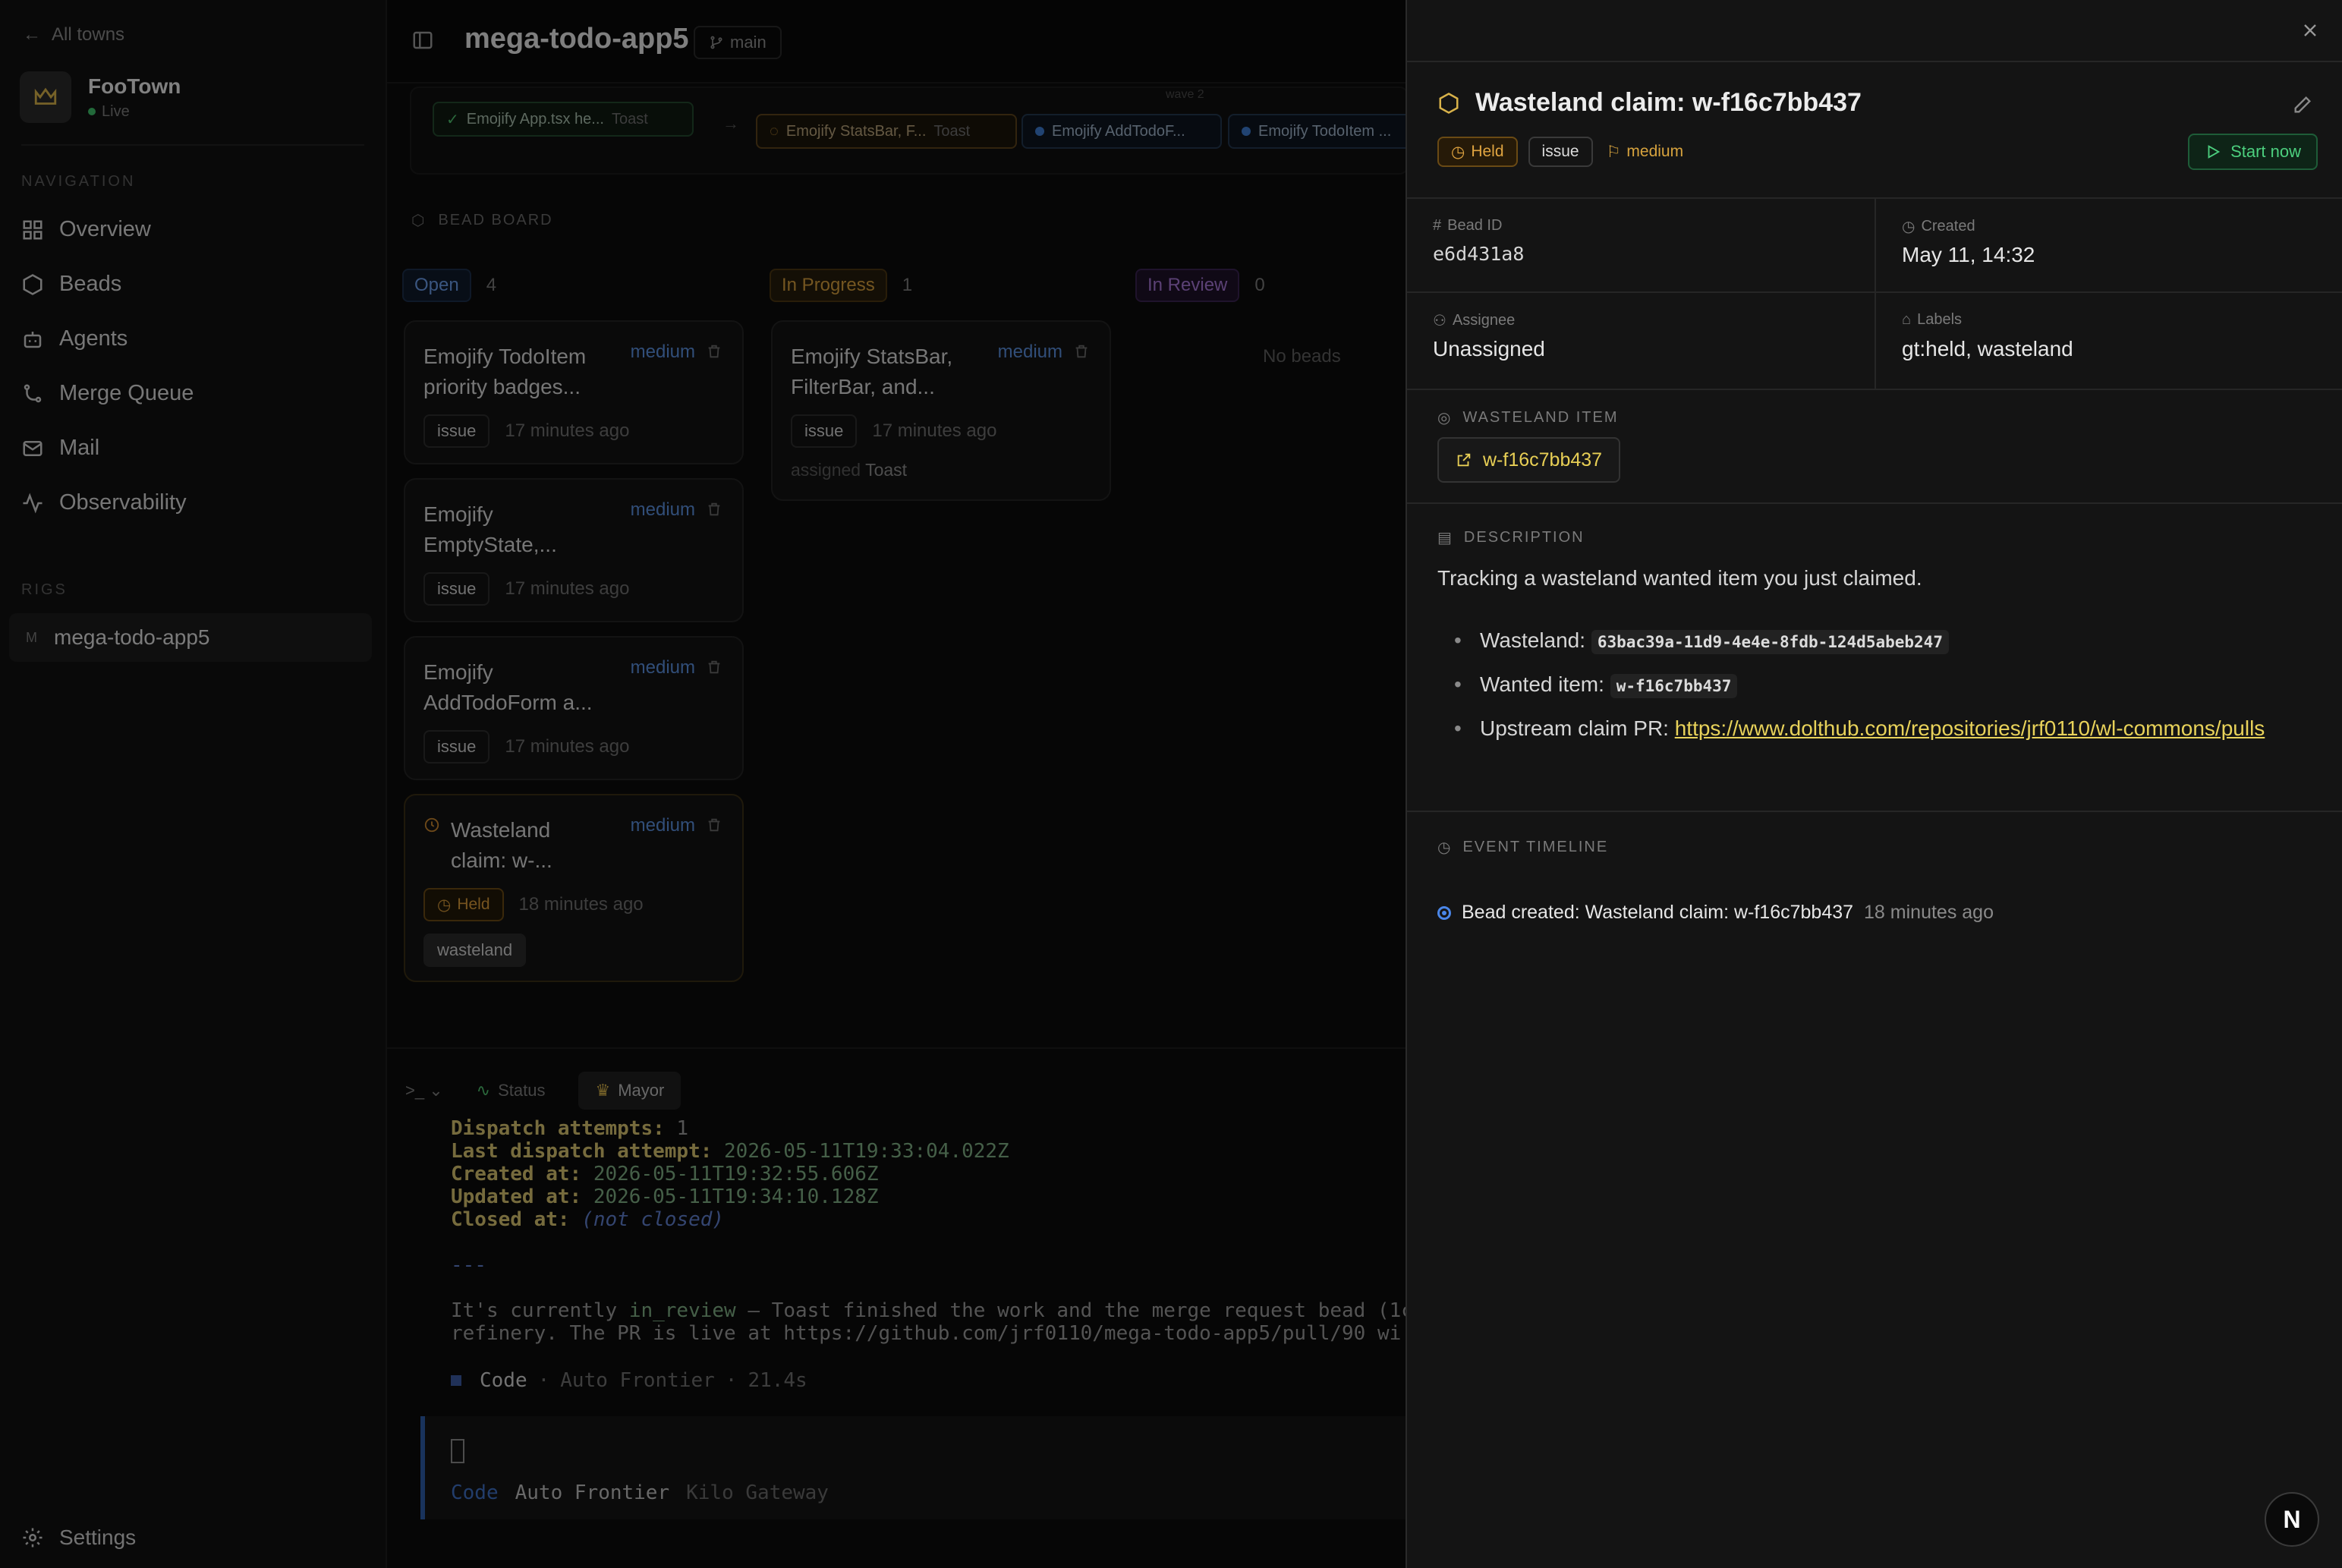  What do you see at coordinates (104, 502) in the screenshot?
I see `nav-item-observability: Observability` at bounding box center [104, 502].